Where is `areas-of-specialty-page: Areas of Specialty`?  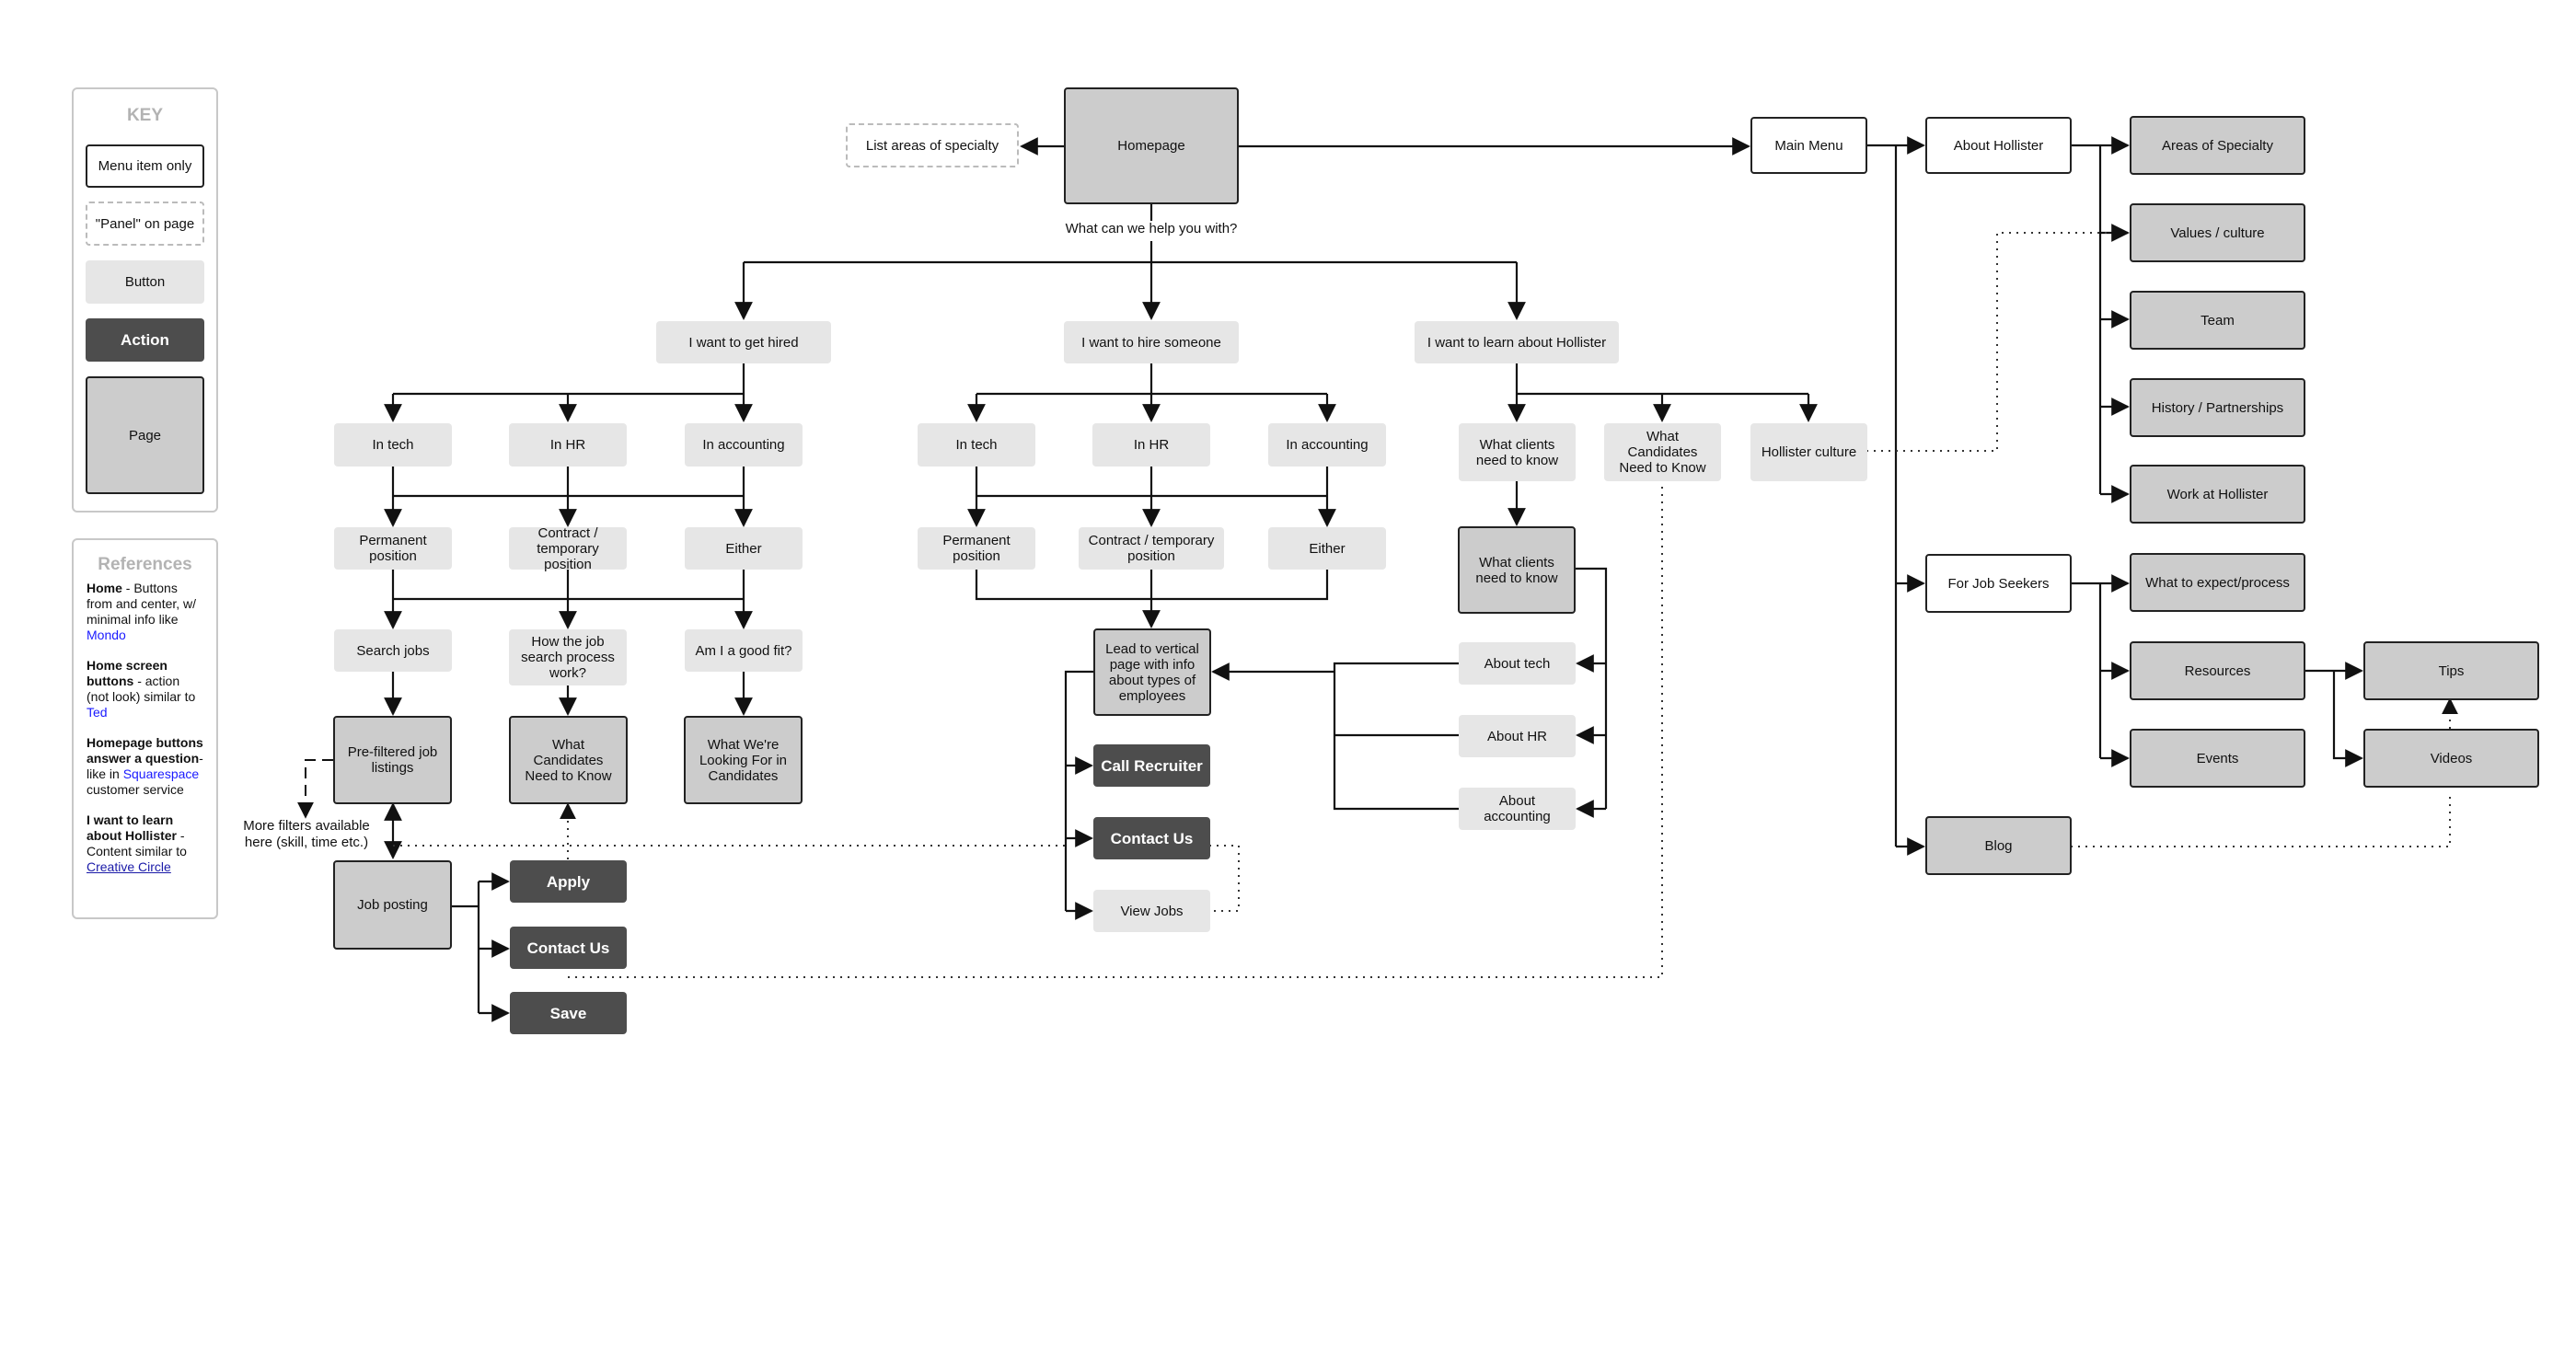
areas-of-specialty-page: Areas of Specialty is located at coordinates (2217, 145).